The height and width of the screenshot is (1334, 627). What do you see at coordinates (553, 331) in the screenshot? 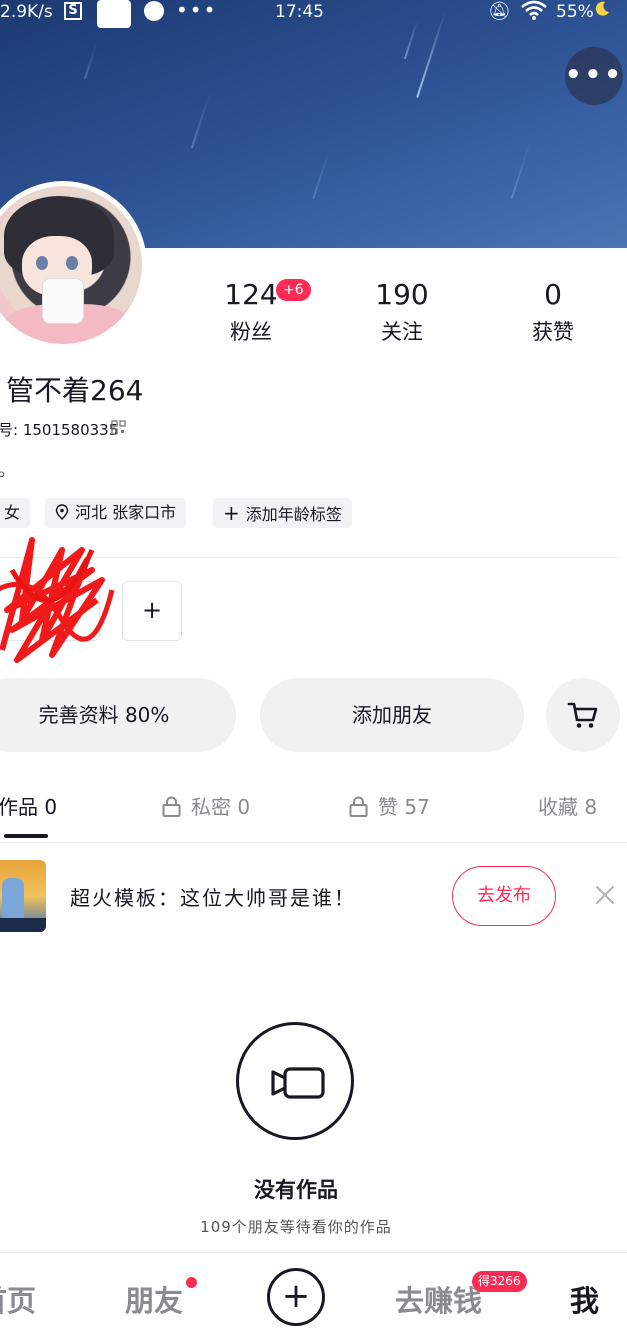
I see `likes-label: 获赞` at bounding box center [553, 331].